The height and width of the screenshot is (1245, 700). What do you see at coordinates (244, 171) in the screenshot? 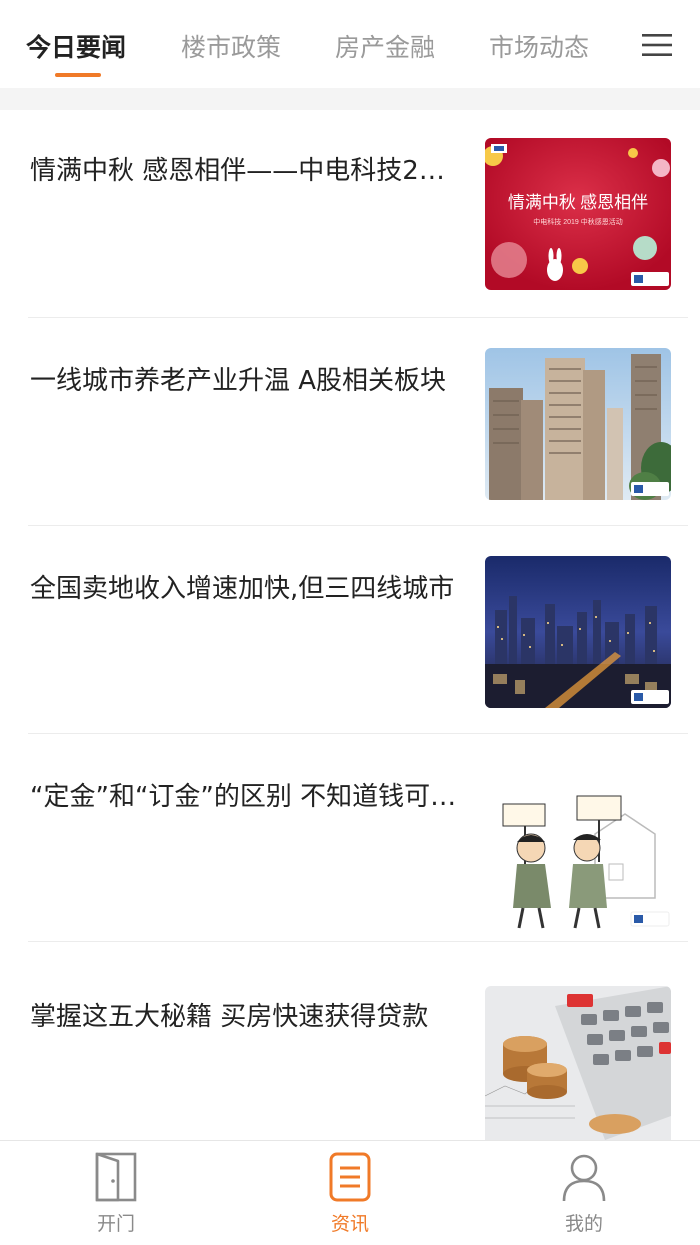
I see `news-title: 情满中秋 感恩相伴——中电科技2019中秋感恩活动` at bounding box center [244, 171].